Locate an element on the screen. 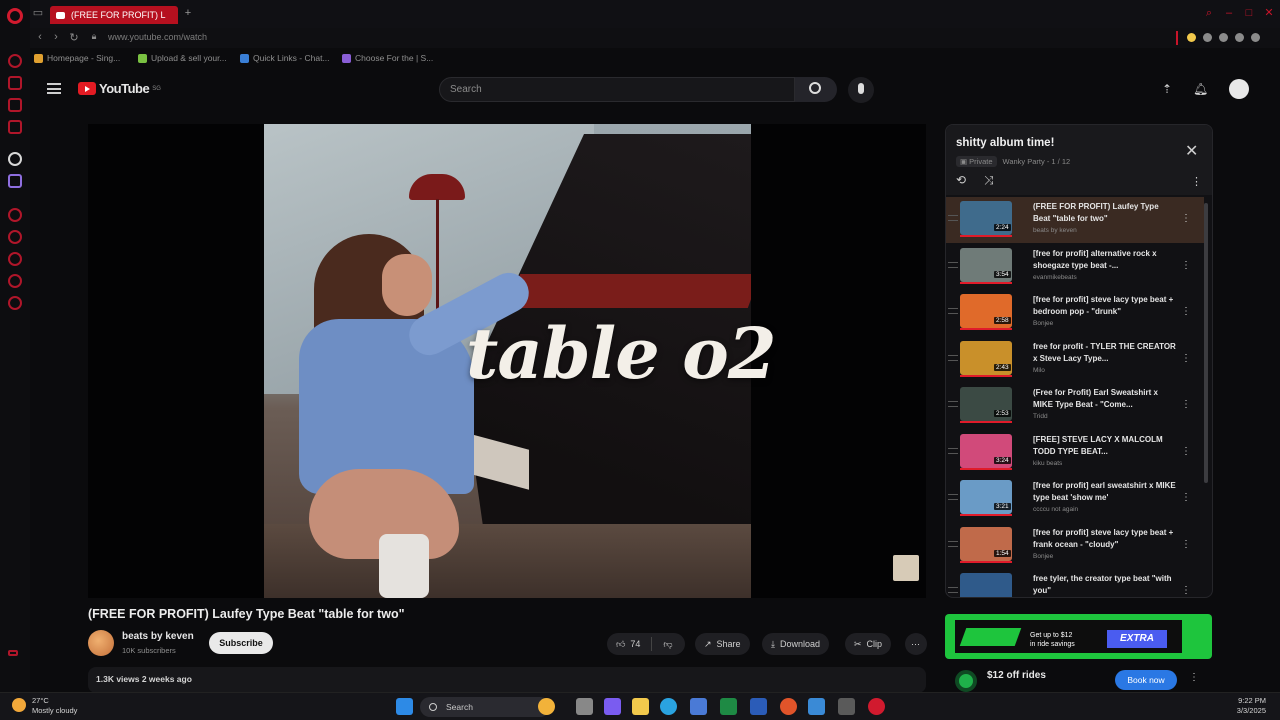 The height and width of the screenshot is (720, 1280). opera-logo-icon is located at coordinates (15, 16).